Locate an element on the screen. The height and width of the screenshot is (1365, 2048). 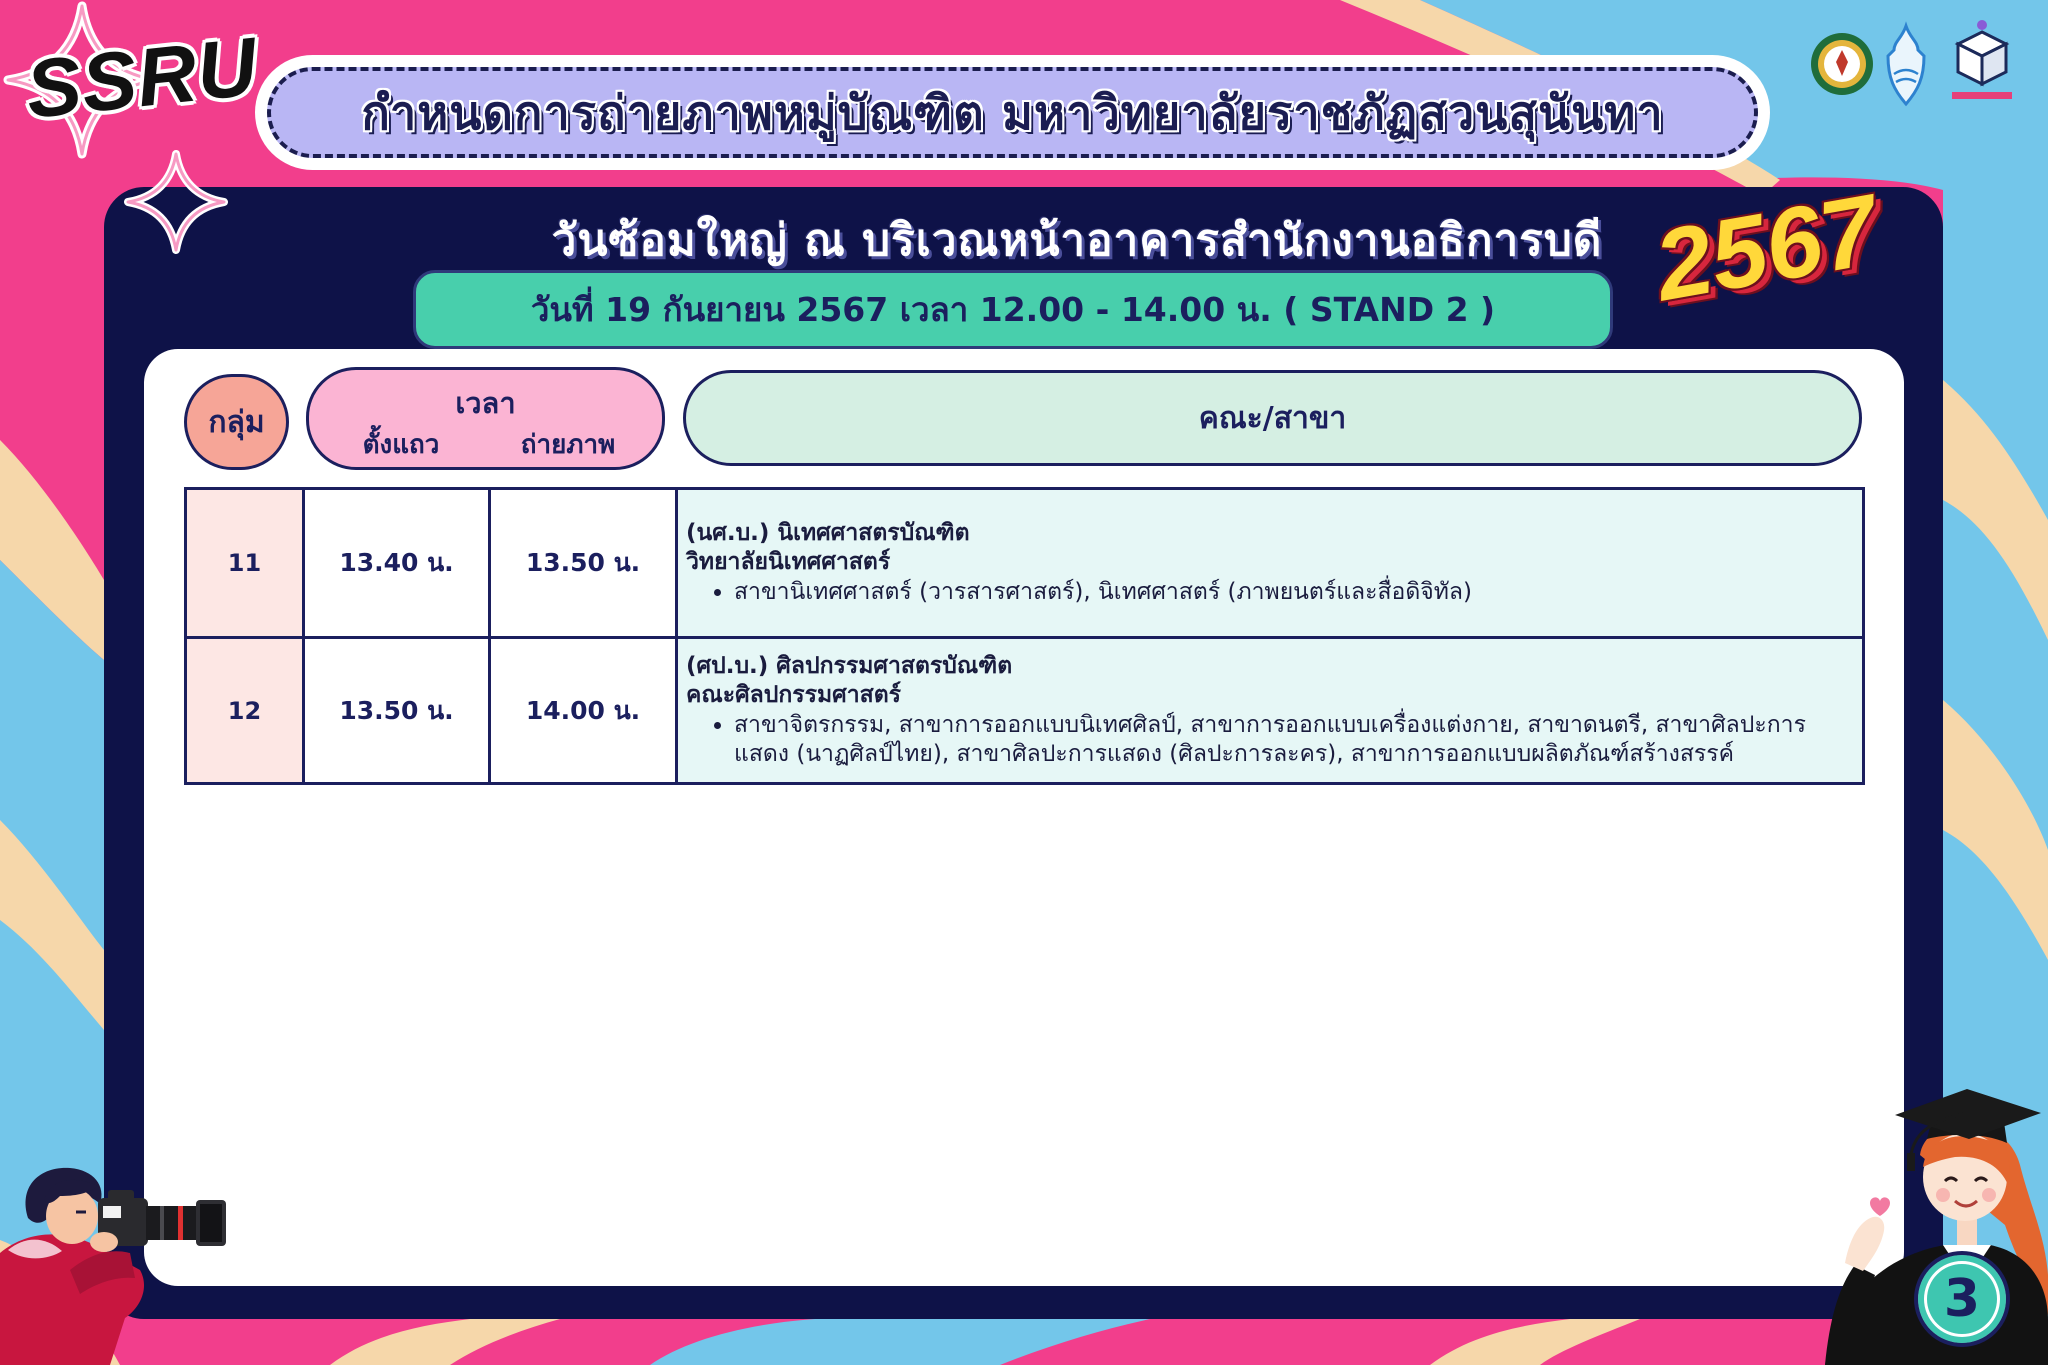
lens-ring is located at coordinates (162, 1223).